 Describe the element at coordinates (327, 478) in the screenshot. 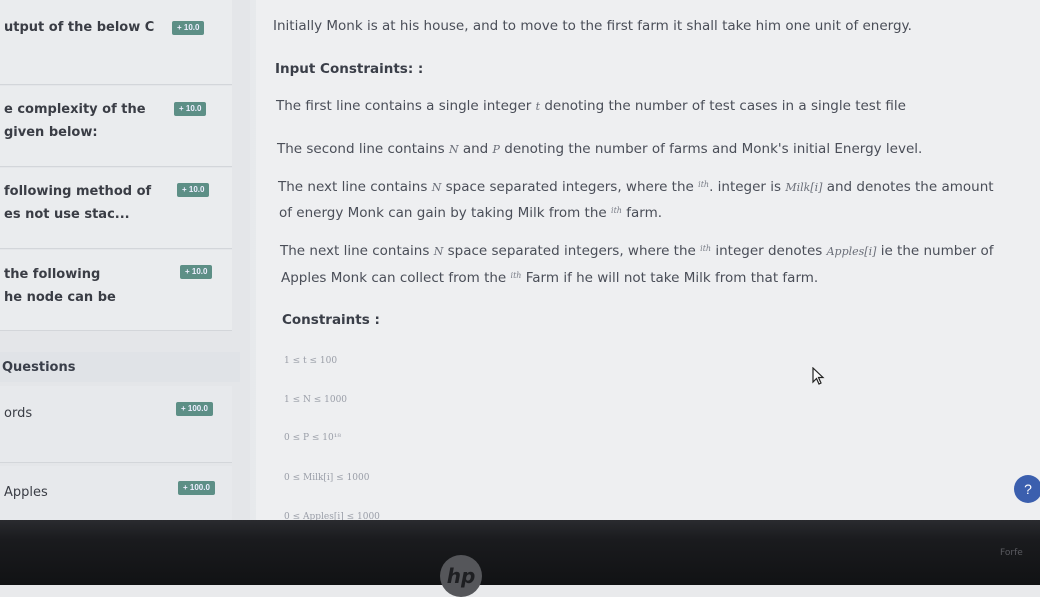

I see `constraint-item: 0 ≤ Milk[i] ≤ 1000` at that location.